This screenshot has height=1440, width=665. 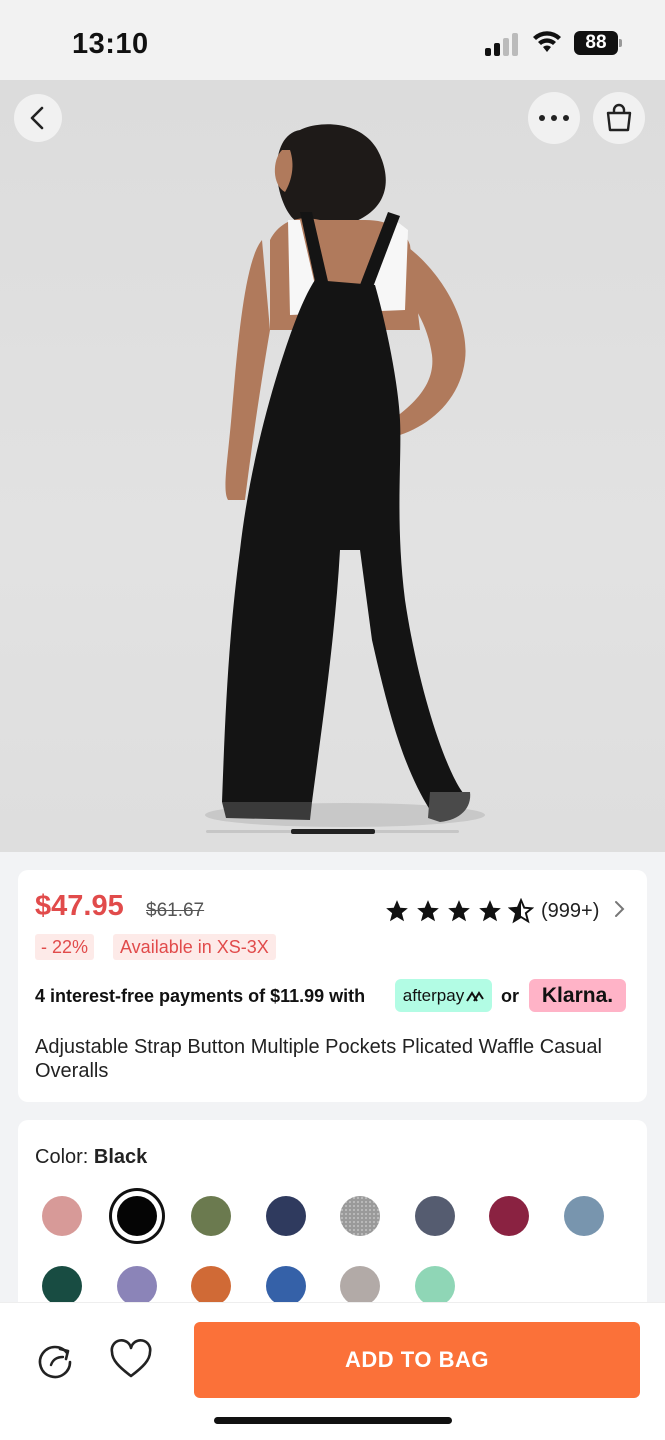 What do you see at coordinates (131, 1360) in the screenshot?
I see `heart-icon` at bounding box center [131, 1360].